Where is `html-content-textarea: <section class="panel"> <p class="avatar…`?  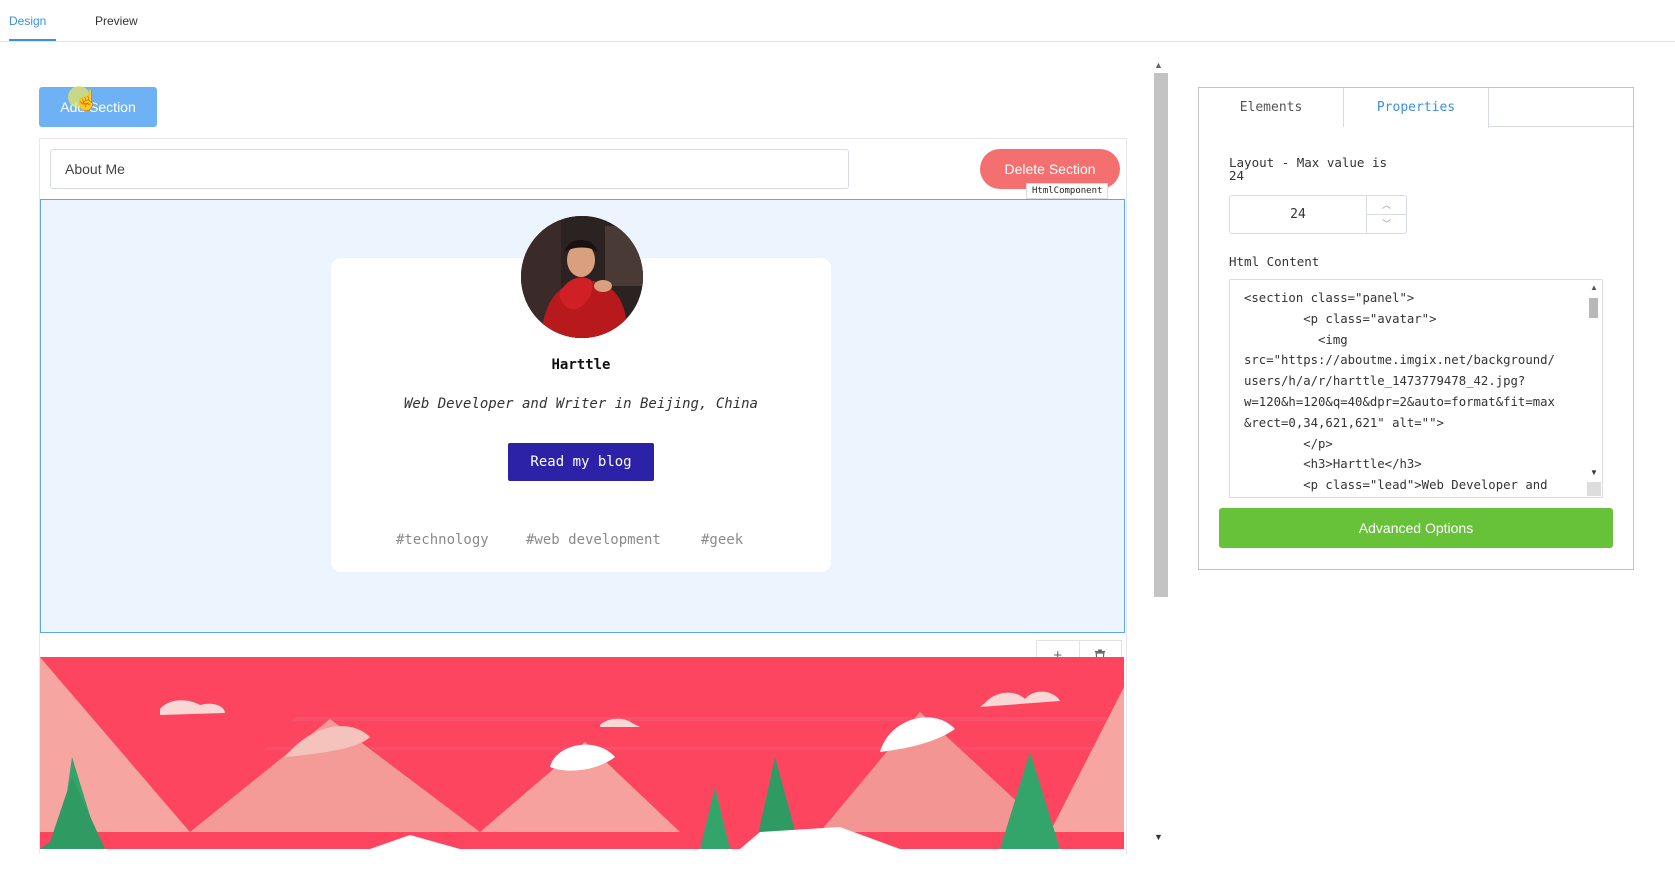
html-content-textarea: <section class="panel"> <p class="avatar… is located at coordinates (1416, 388).